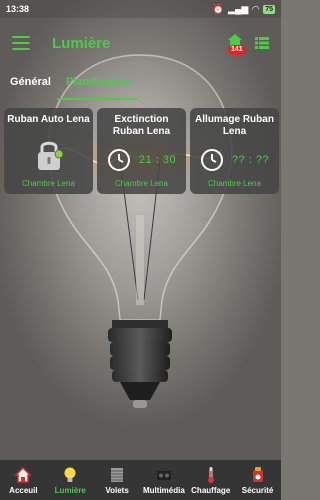 This screenshot has width=320, height=500. I want to click on wifi-icon: ◠, so click(256, 8).